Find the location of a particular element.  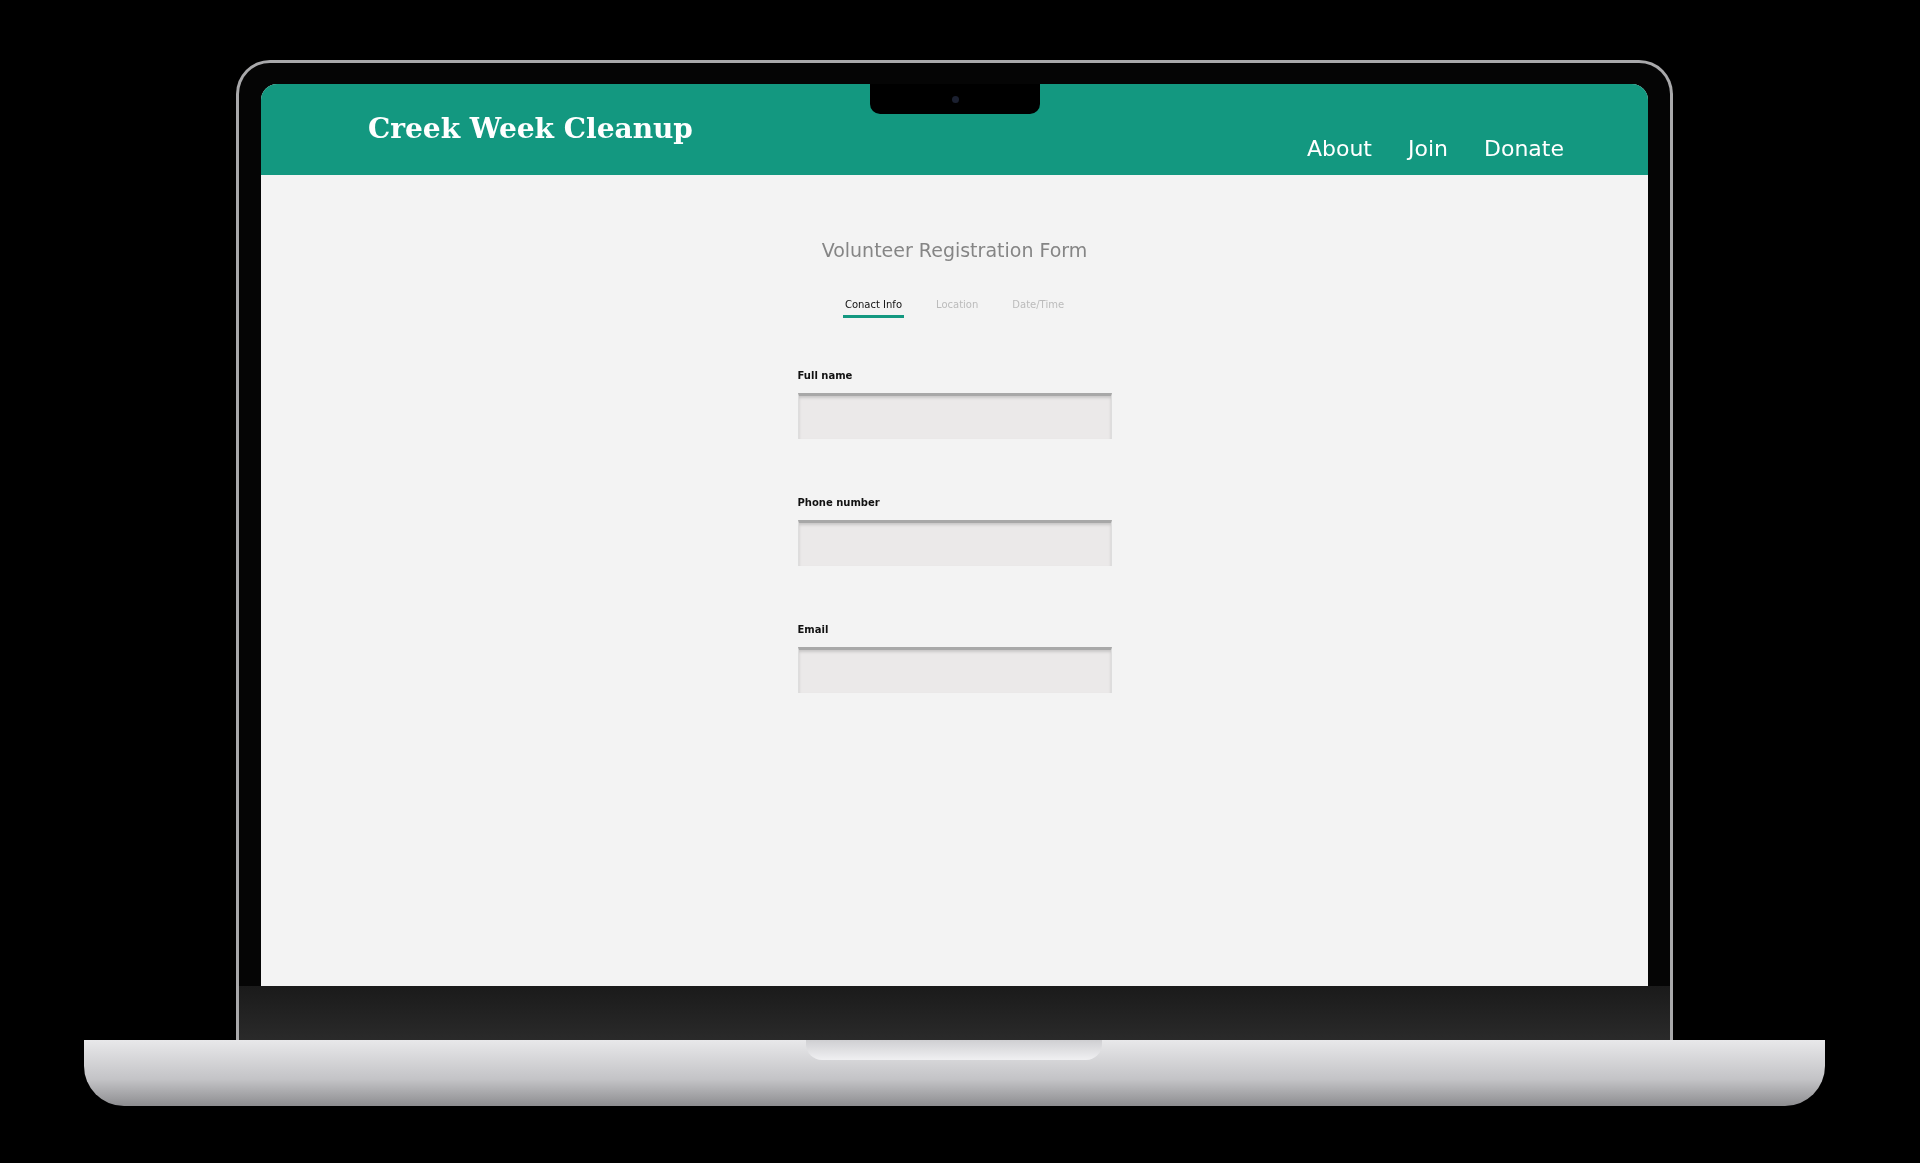

nav-link: Join is located at coordinates (1428, 148).